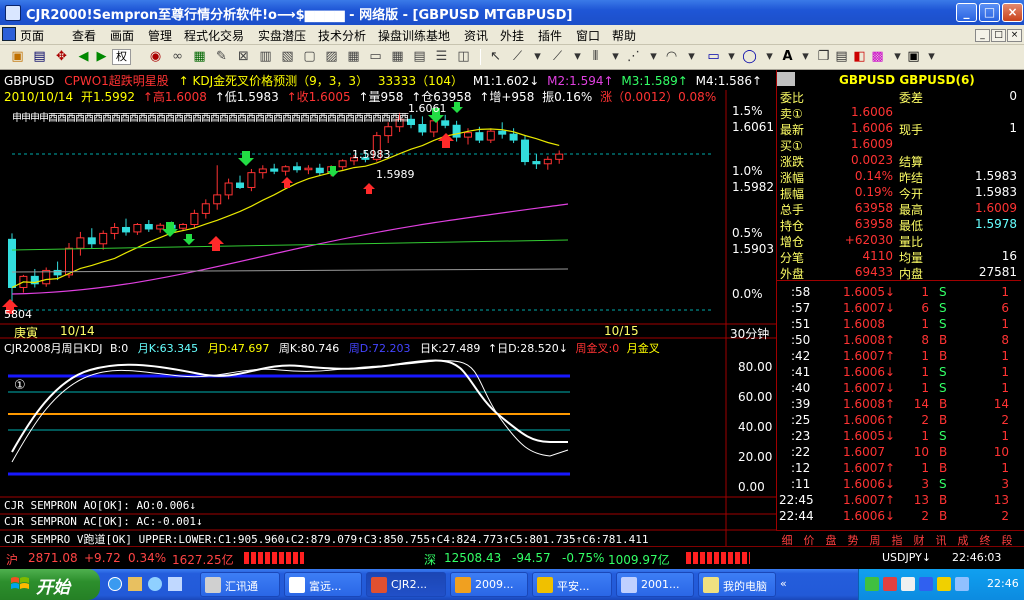 The width and height of the screenshot is (1024, 600). I want to click on paste-icon: ▤, so click(841, 57).